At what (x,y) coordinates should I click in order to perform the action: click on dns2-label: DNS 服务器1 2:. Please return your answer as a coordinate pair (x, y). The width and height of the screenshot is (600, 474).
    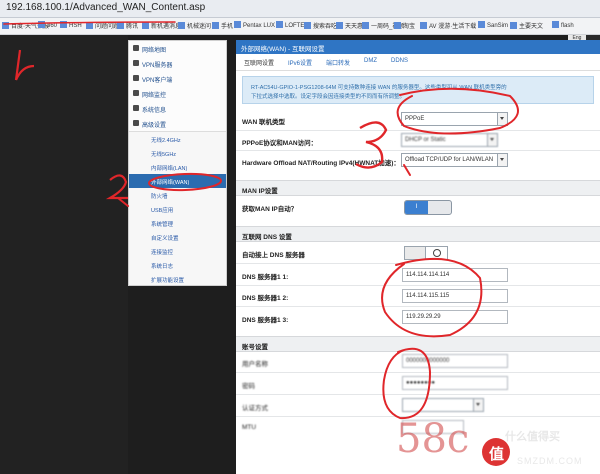
    Looking at the image, I should click on (265, 298).